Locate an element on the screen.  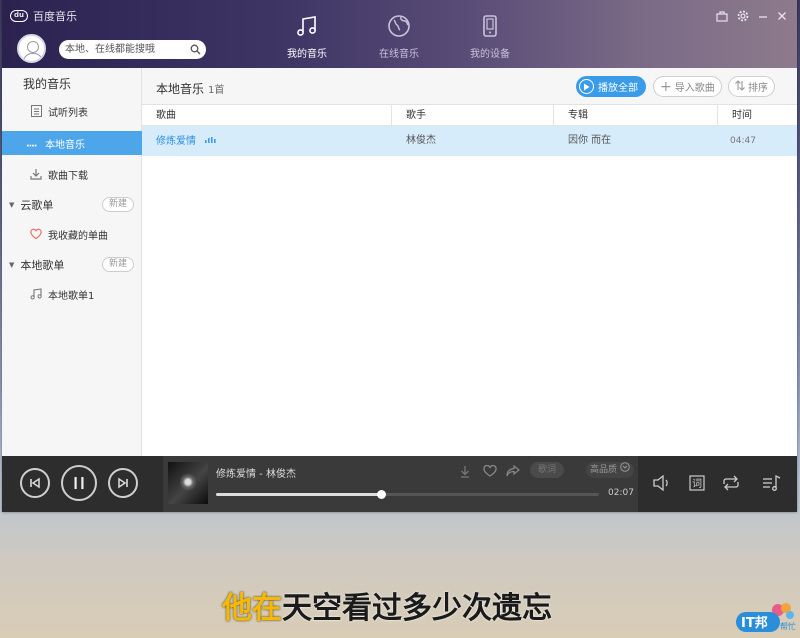
sidebar-group-local-playlist: ▼ 本地歌单 新建 is located at coordinates (72, 265).